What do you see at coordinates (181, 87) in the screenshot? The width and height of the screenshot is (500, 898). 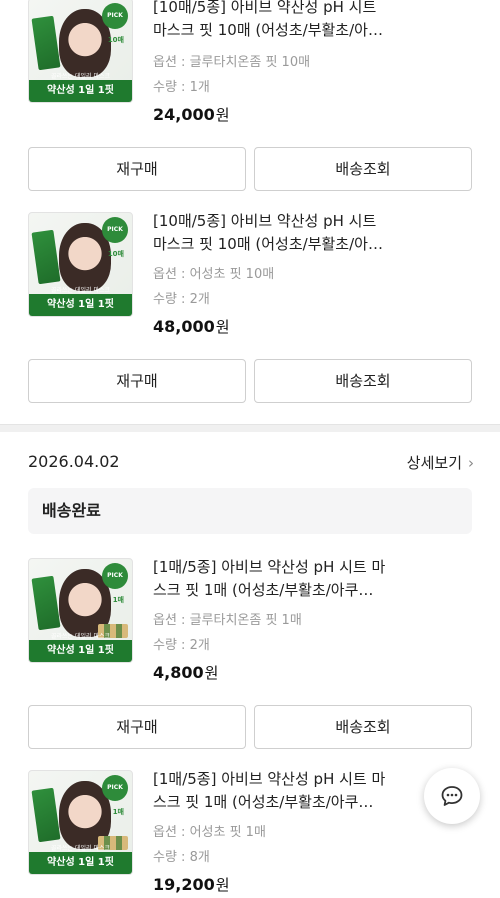 I see `product-quantity: 수량 : 1개` at bounding box center [181, 87].